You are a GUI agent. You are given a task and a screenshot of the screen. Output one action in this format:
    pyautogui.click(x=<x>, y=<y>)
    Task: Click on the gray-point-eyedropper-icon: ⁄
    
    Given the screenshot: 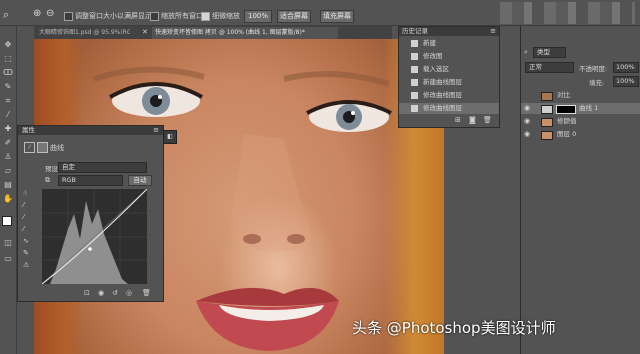 What is the action you would take?
    pyautogui.click(x=23, y=217)
    